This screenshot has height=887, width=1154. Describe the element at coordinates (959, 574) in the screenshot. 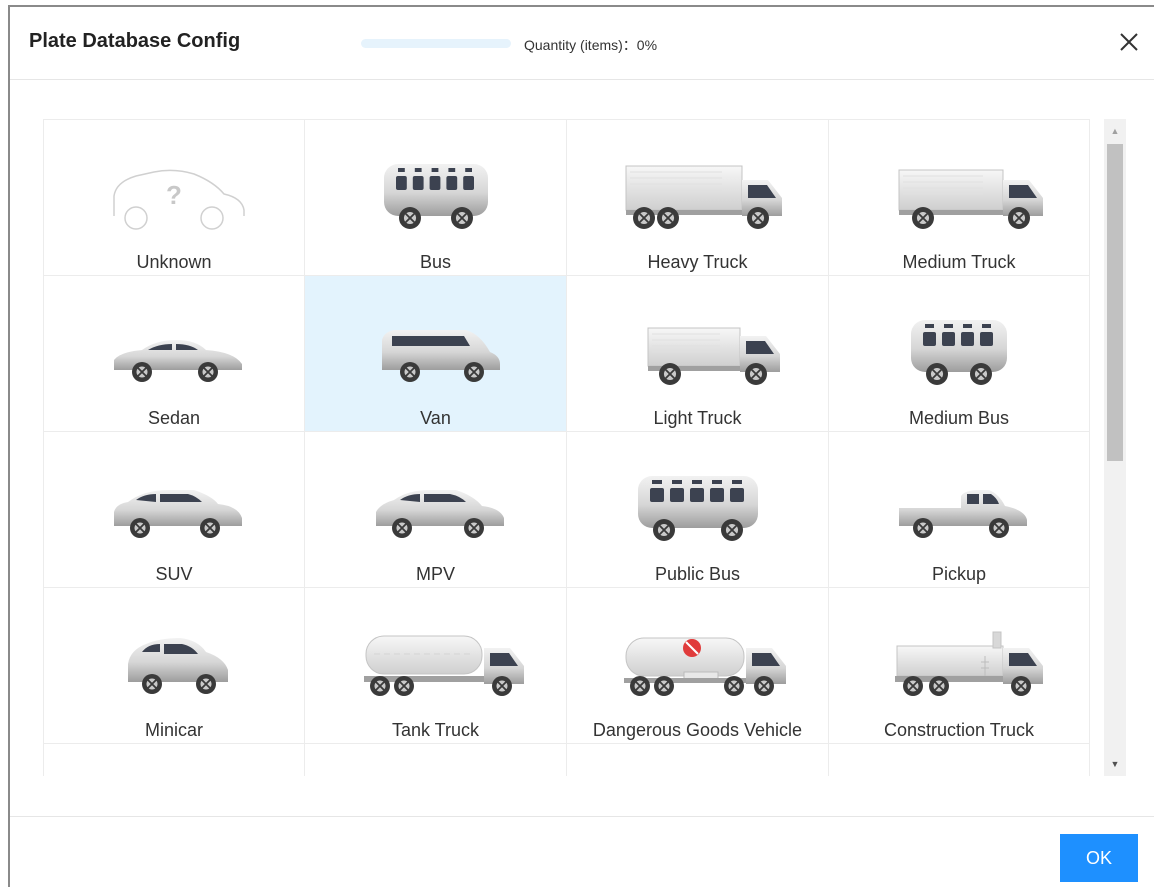

I see `vehicle-type-label: Pickup` at that location.